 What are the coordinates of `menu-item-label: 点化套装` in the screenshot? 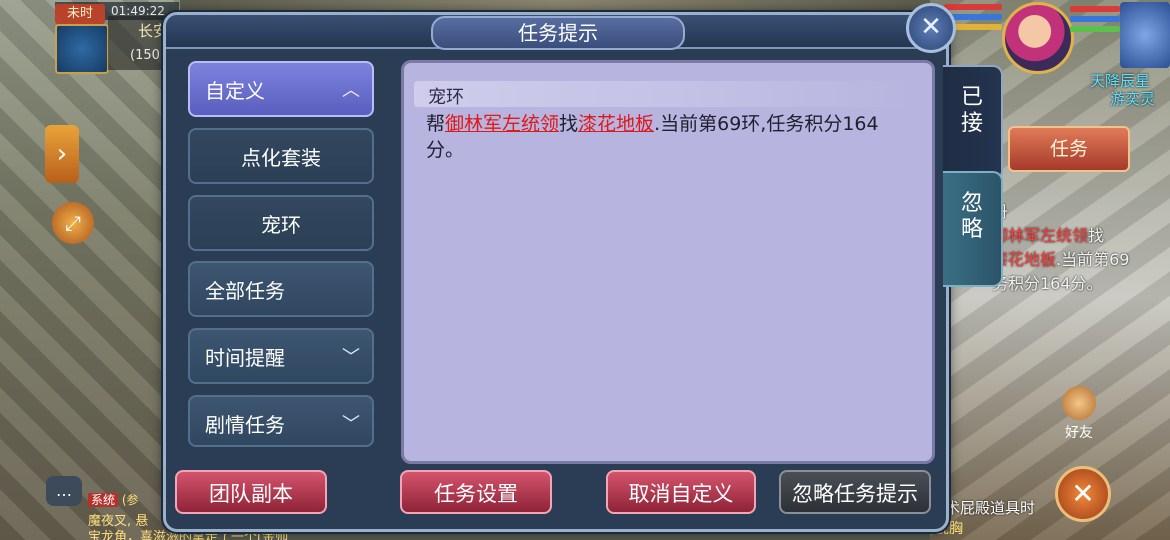 It's located at (281, 158).